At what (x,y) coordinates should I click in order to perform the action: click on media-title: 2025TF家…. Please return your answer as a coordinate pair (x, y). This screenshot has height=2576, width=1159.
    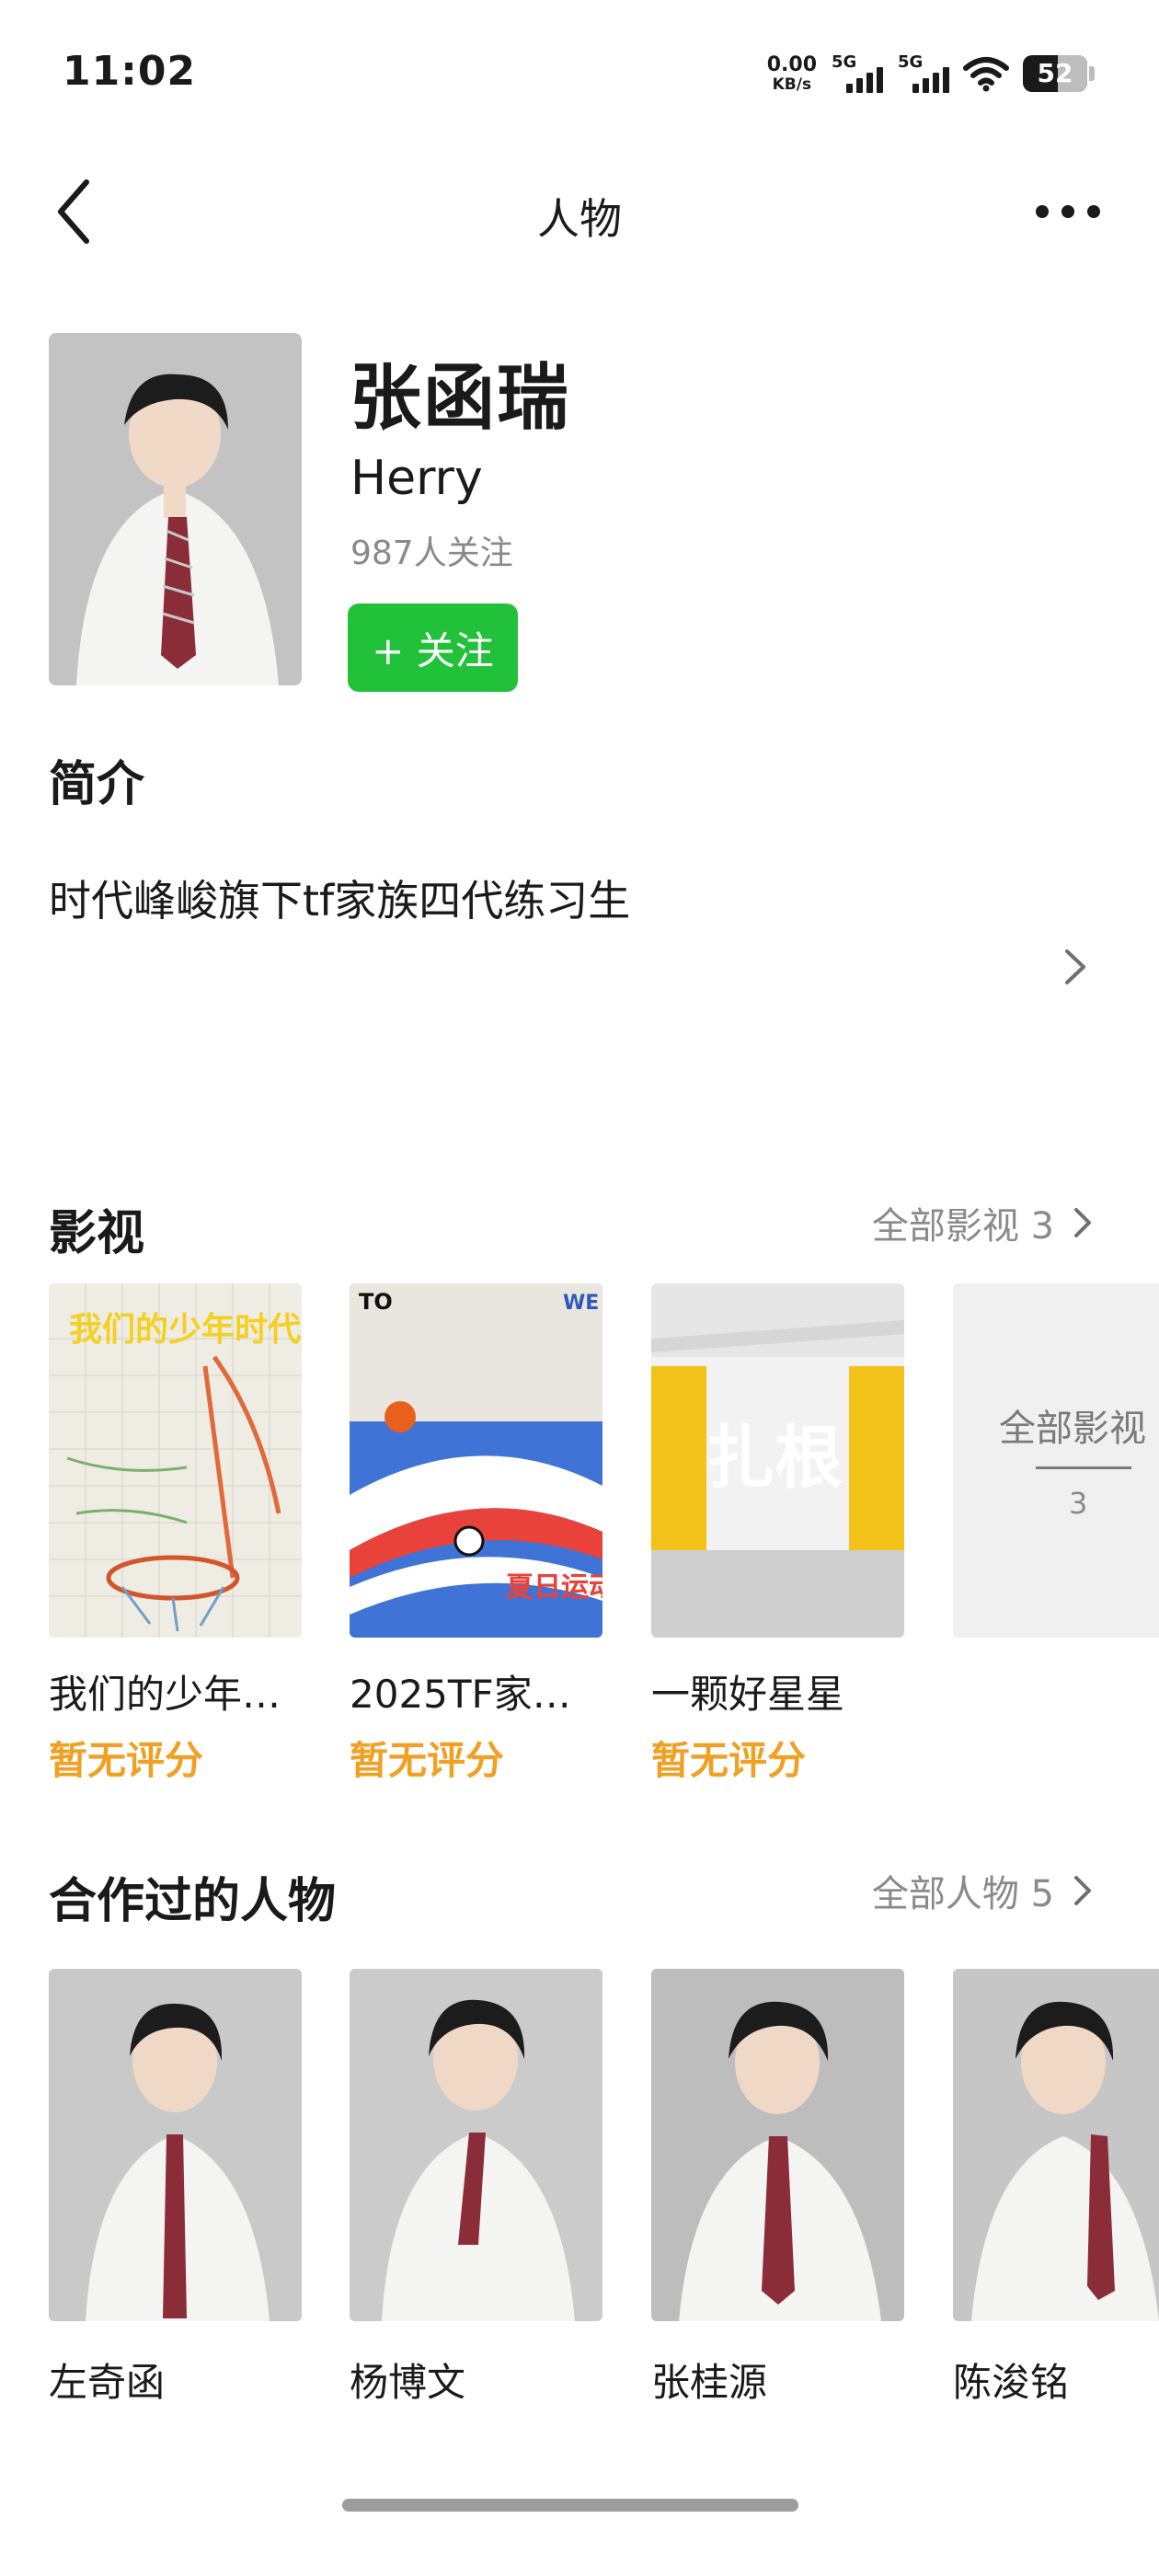
    Looking at the image, I should click on (483, 1691).